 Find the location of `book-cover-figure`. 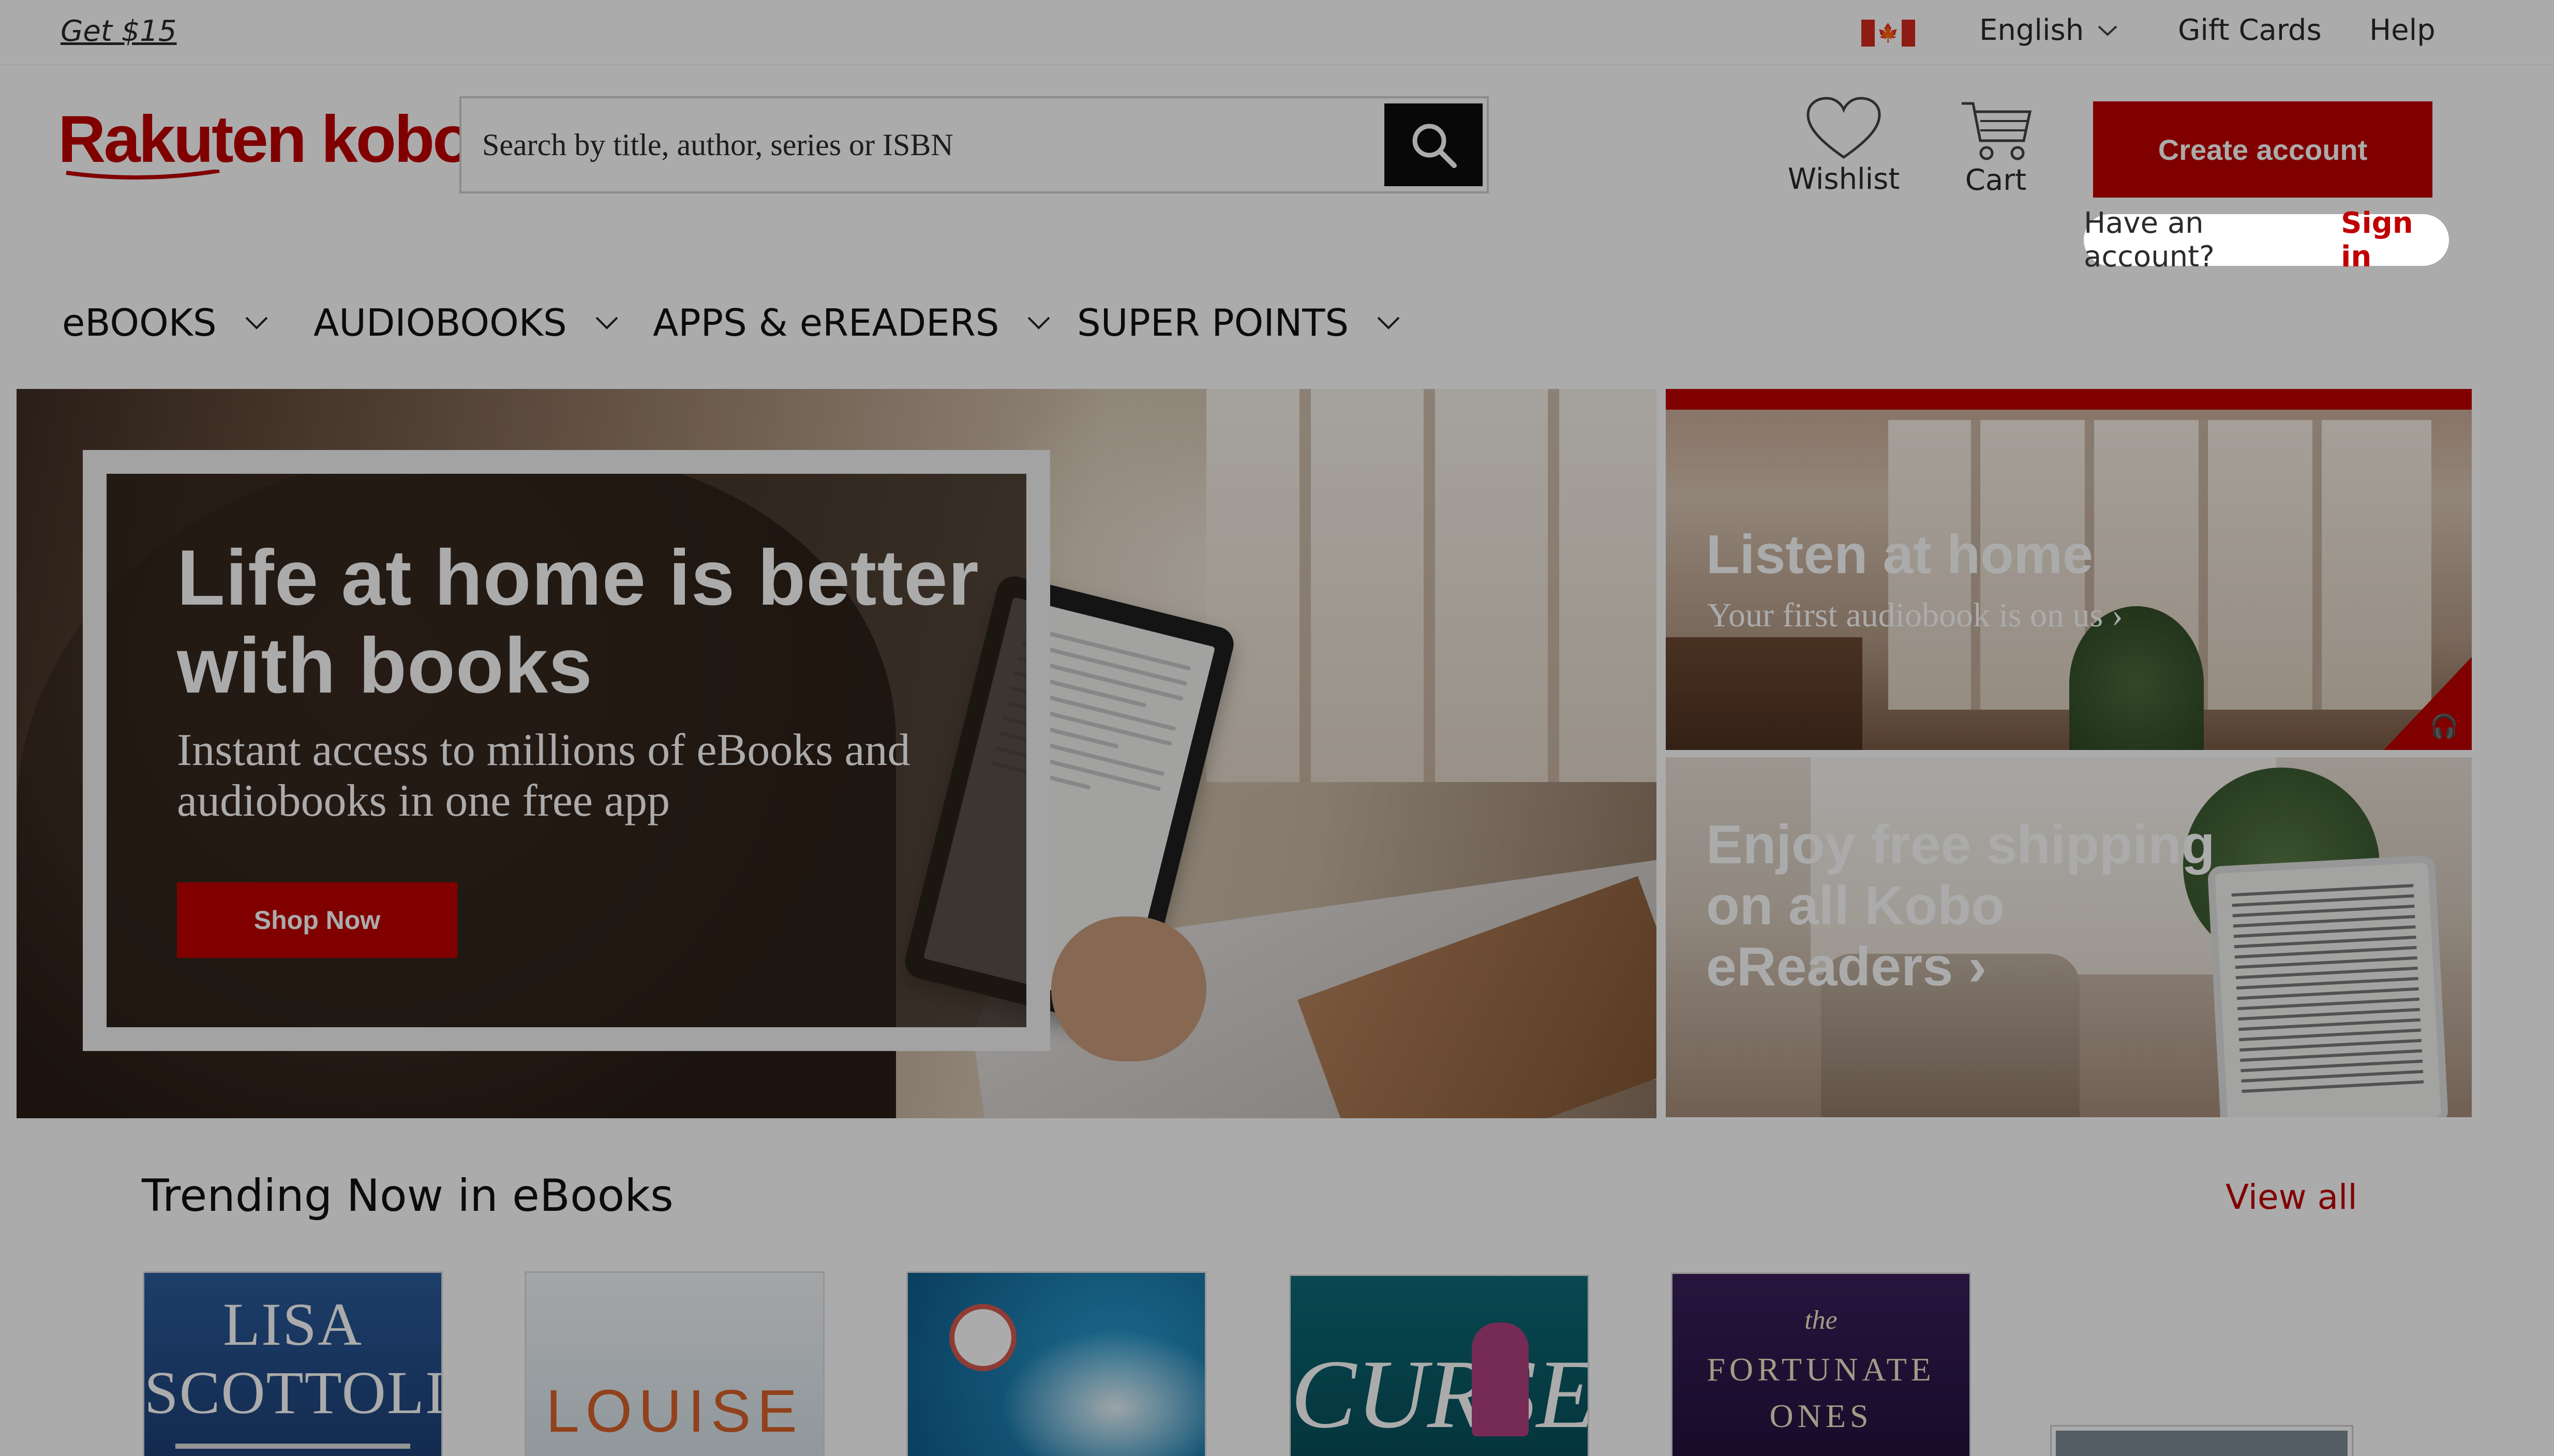

book-cover-figure is located at coordinates (1500, 1379).